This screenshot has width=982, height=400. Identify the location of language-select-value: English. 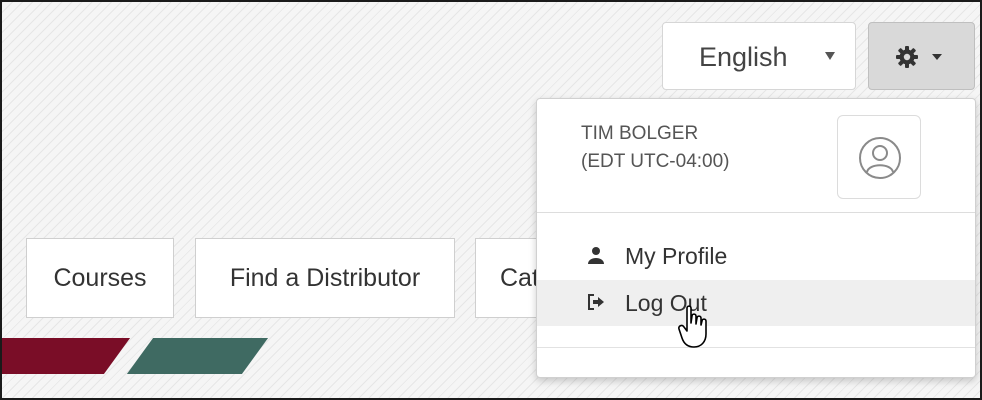
(743, 57).